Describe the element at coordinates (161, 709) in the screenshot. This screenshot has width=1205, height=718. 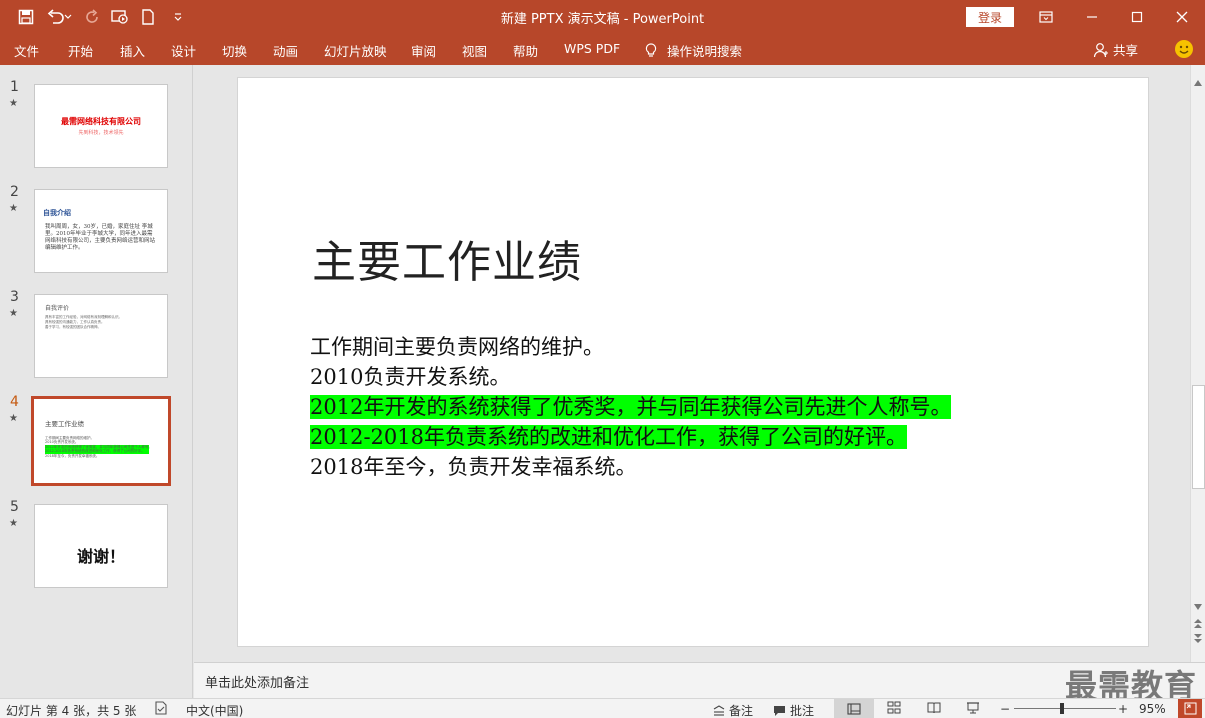
I see `spelling-check-icon` at that location.